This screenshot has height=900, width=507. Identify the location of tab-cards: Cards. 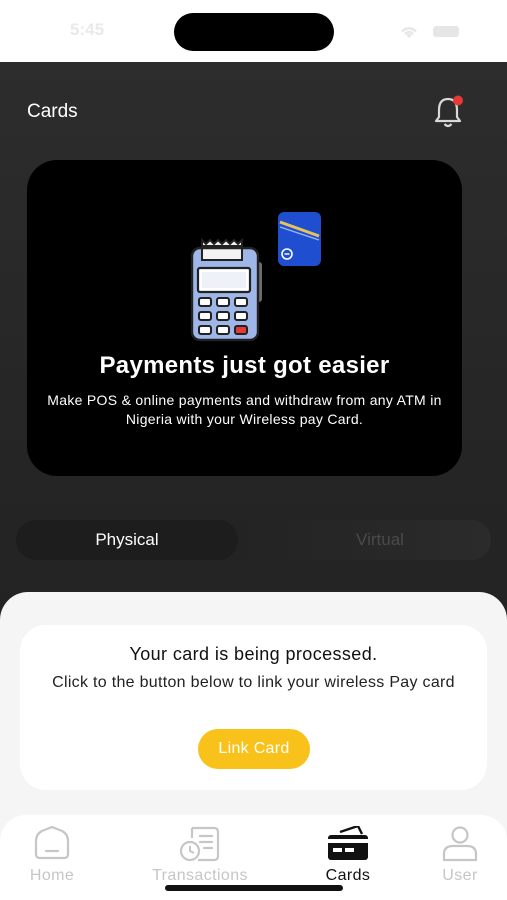
(348, 853).